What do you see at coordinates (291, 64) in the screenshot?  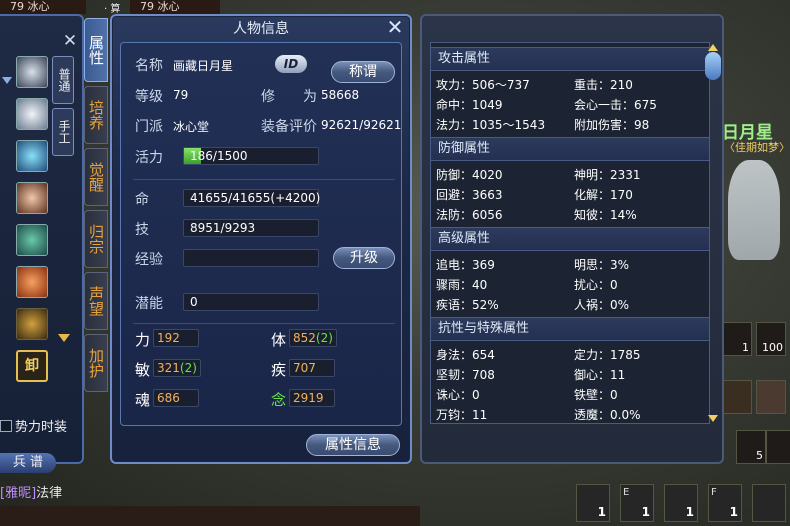 I see `id-icon: ID` at bounding box center [291, 64].